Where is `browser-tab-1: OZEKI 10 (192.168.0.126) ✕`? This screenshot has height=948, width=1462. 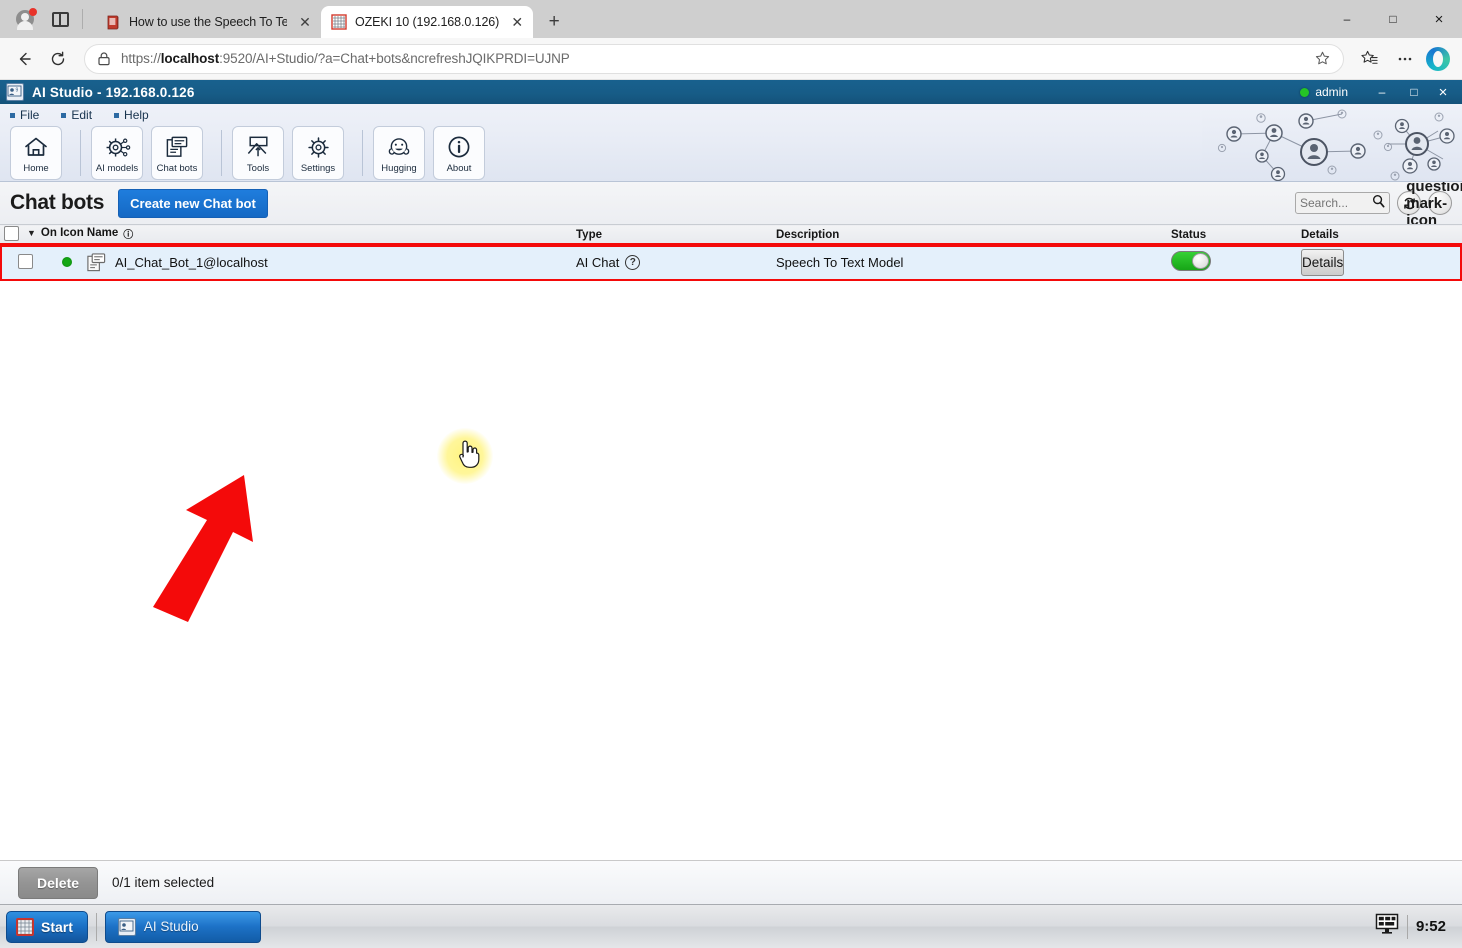 browser-tab-1: OZEKI 10 (192.168.0.126) ✕ is located at coordinates (427, 22).